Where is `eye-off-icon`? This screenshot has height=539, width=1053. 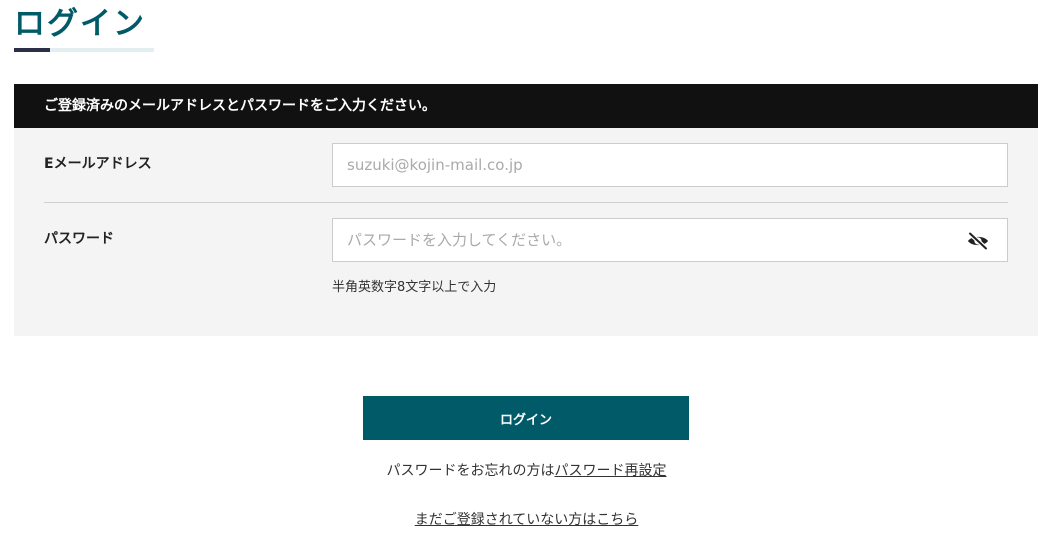
eye-off-icon is located at coordinates (978, 241).